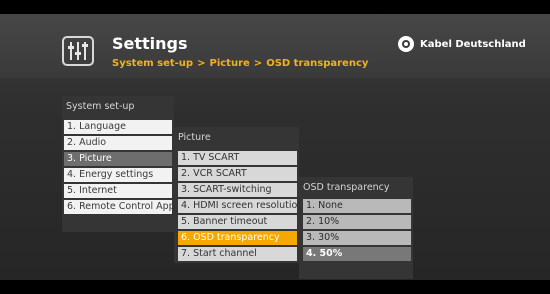 The height and width of the screenshot is (294, 550). What do you see at coordinates (118, 207) in the screenshot?
I see `menu-item-remote-control-app: 6. Remote Control App` at bounding box center [118, 207].